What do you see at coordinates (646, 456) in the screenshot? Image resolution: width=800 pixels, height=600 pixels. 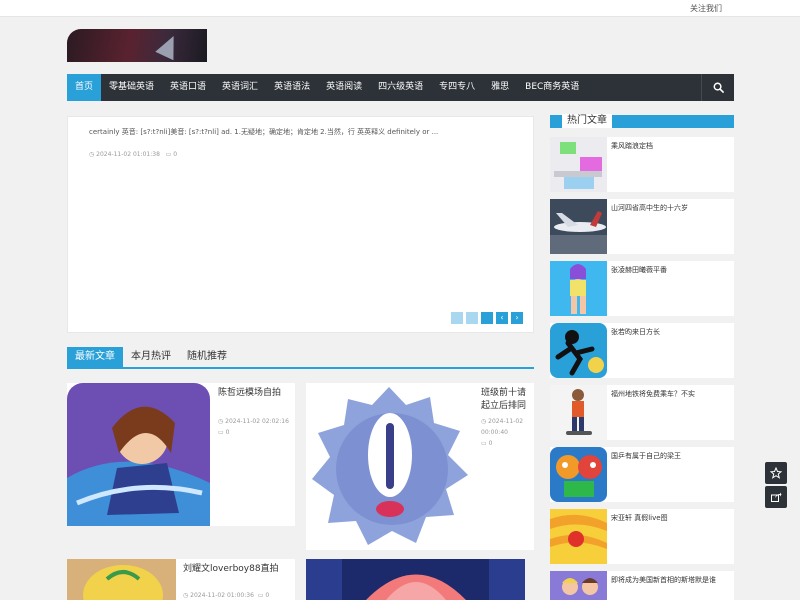 I see `hot-article-title: 国乒有属于自己的梁王` at bounding box center [646, 456].